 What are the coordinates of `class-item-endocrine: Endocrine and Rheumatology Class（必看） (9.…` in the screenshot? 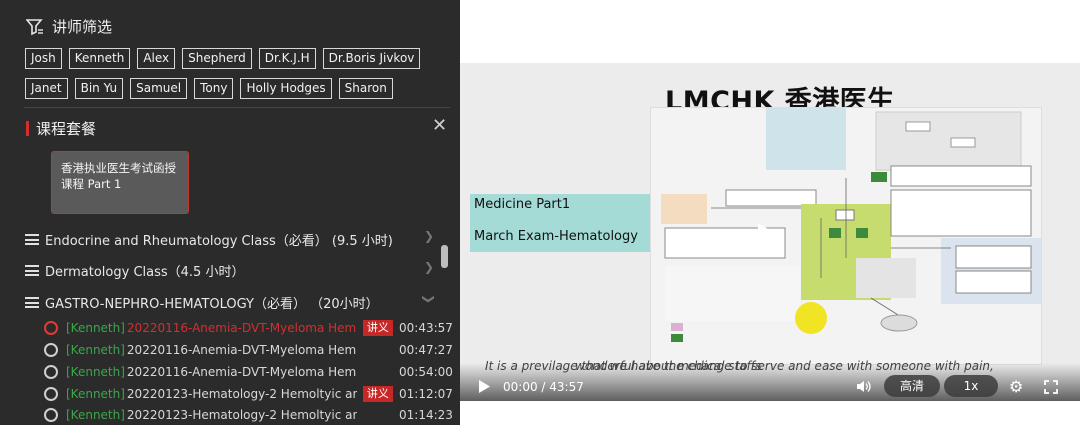 It's located at (225, 239).